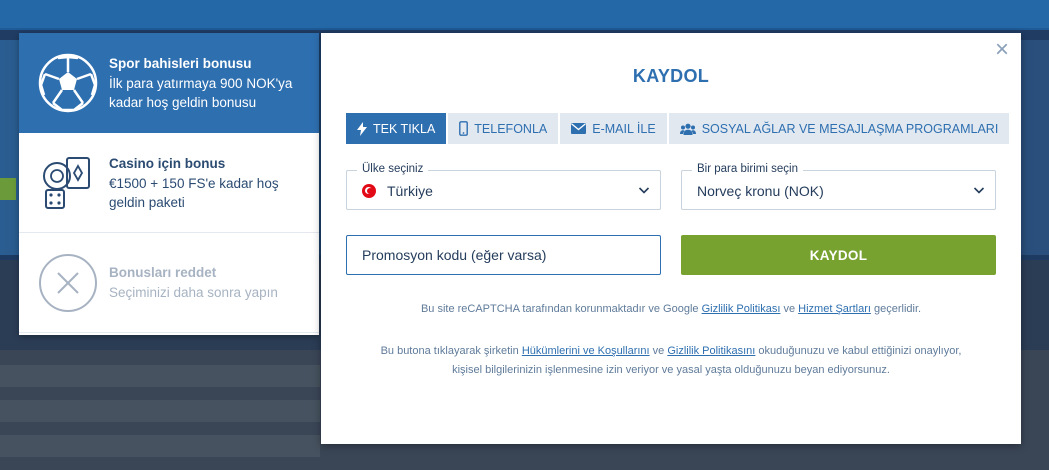  I want to click on envelope-icon, so click(579, 128).